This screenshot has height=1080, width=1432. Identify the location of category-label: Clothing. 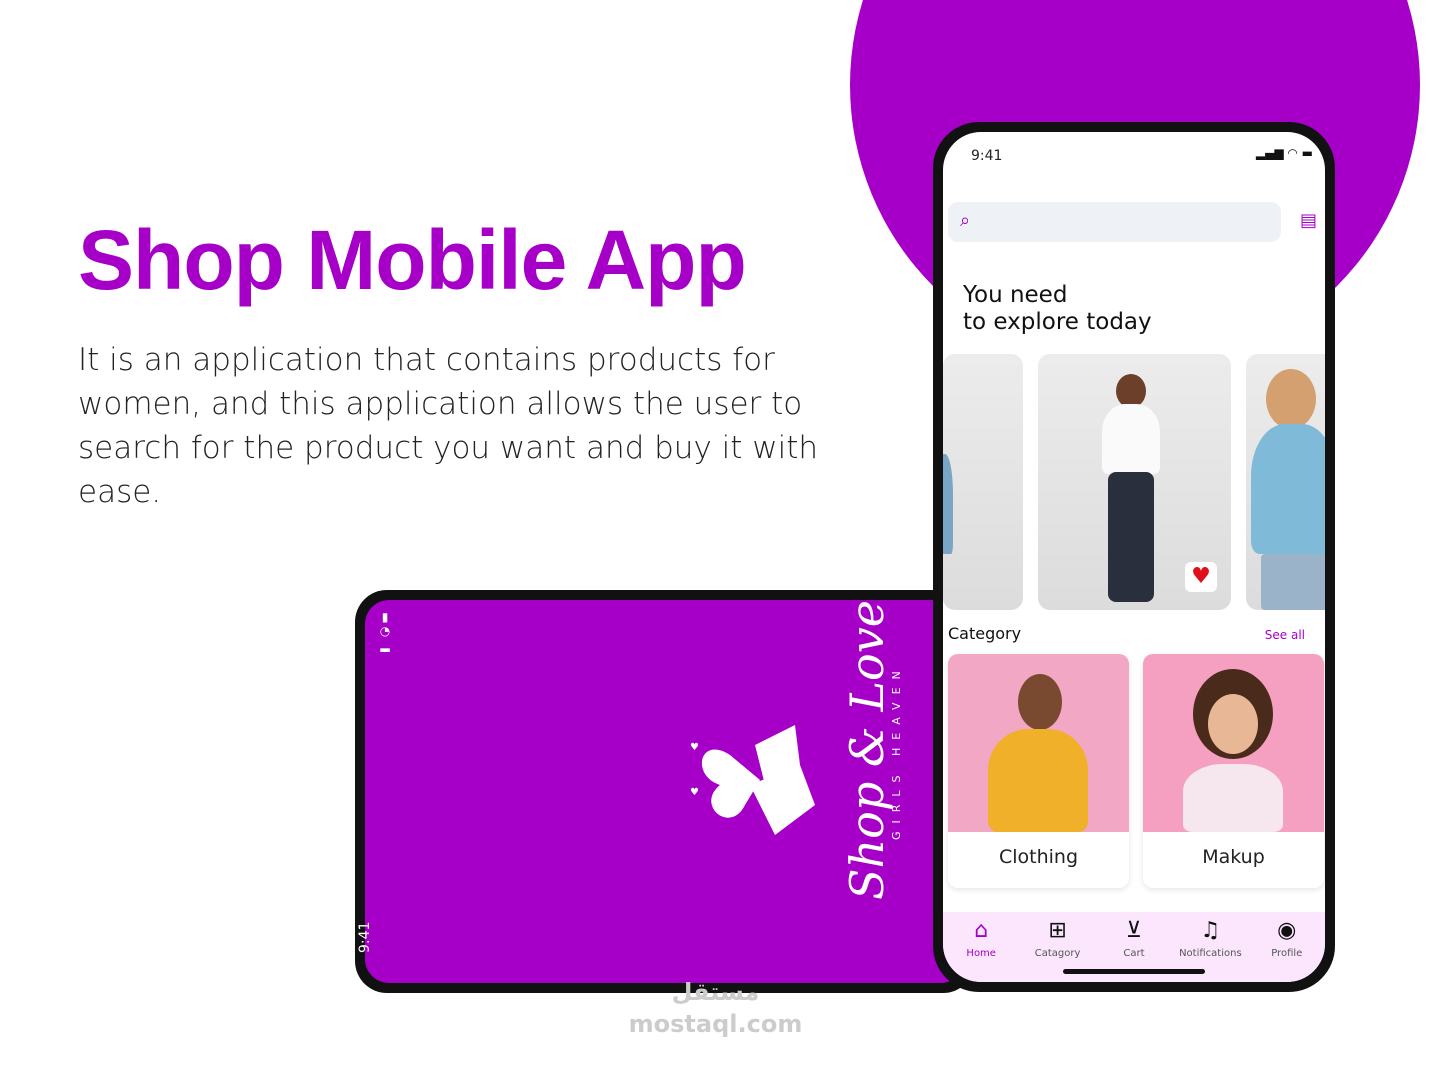
(1038, 857).